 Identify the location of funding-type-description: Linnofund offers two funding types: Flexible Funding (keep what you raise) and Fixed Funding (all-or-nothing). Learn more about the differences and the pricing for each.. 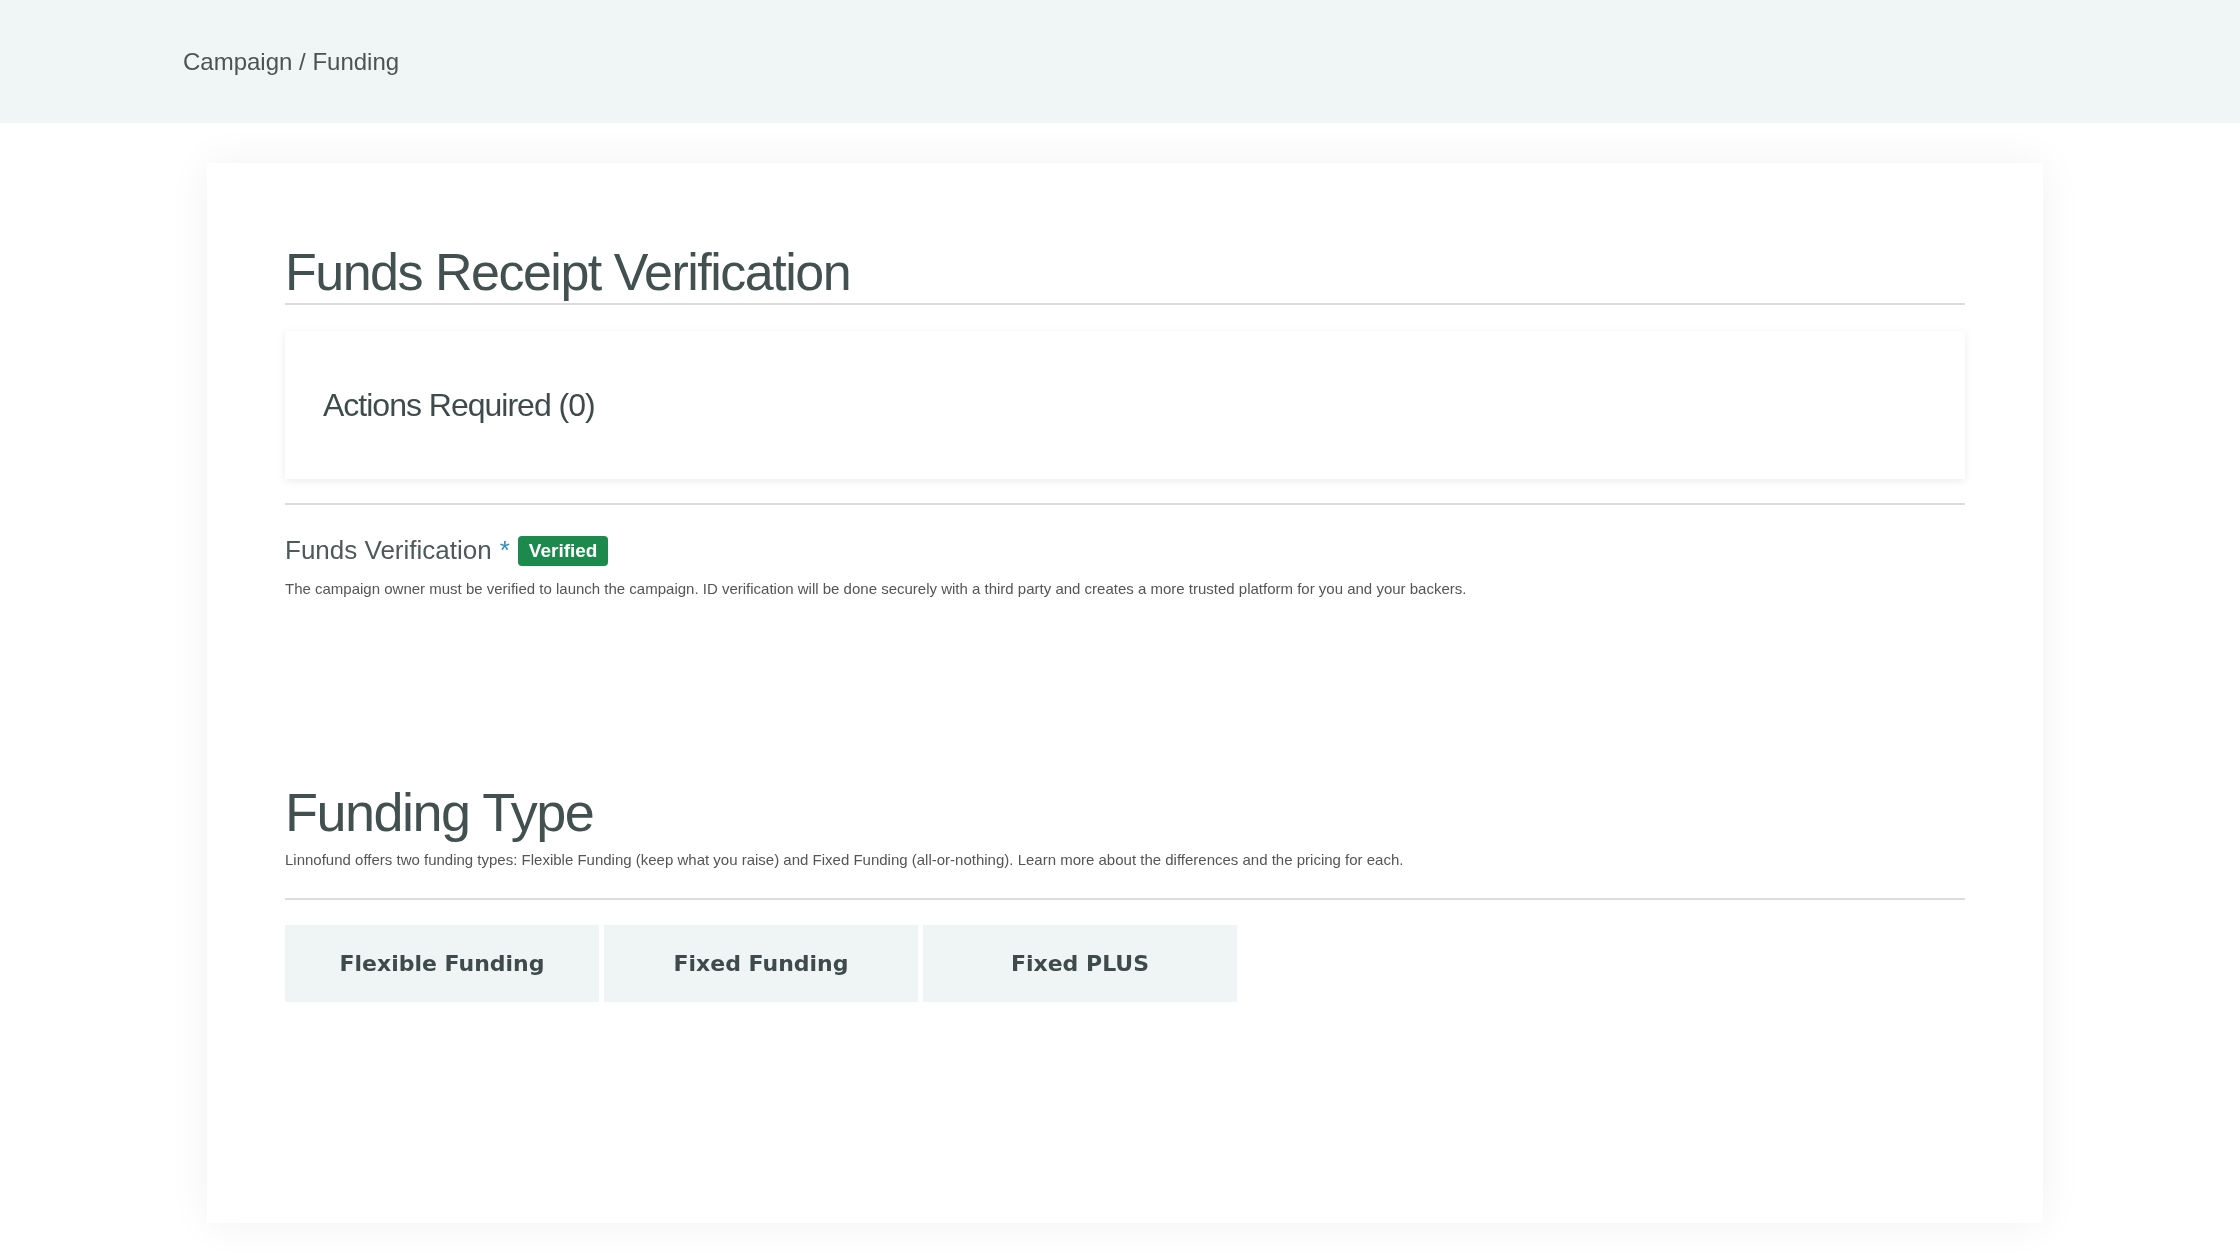
(845, 859).